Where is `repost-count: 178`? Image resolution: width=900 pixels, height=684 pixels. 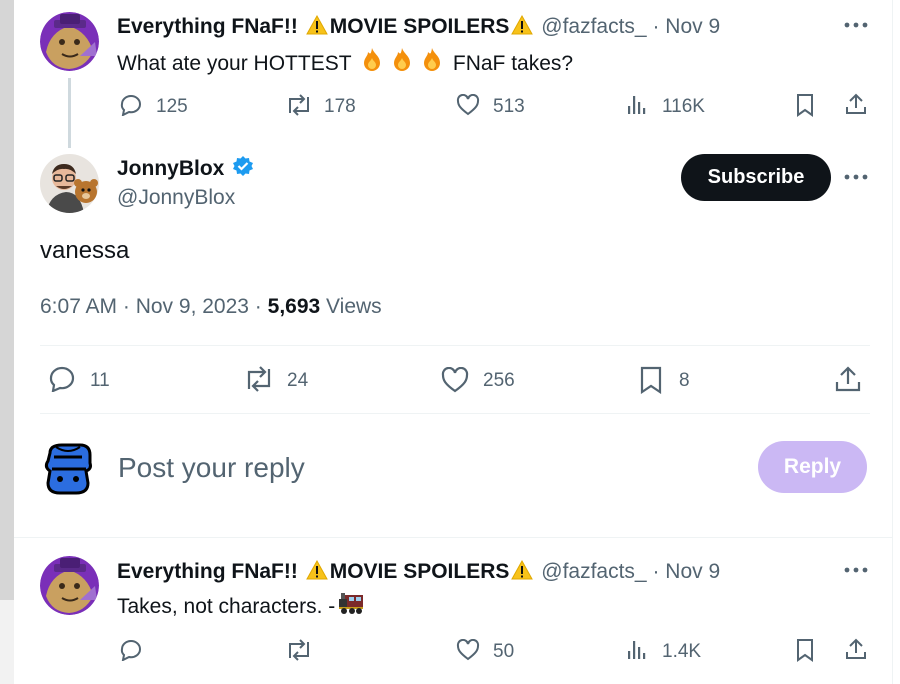
repost-count: 178 is located at coordinates (340, 106).